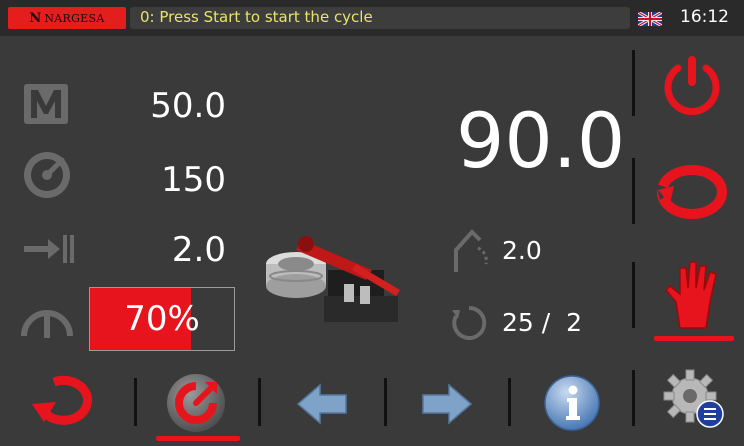 The height and width of the screenshot is (446, 744). I want to click on progress-bar: 70%, so click(162, 319).